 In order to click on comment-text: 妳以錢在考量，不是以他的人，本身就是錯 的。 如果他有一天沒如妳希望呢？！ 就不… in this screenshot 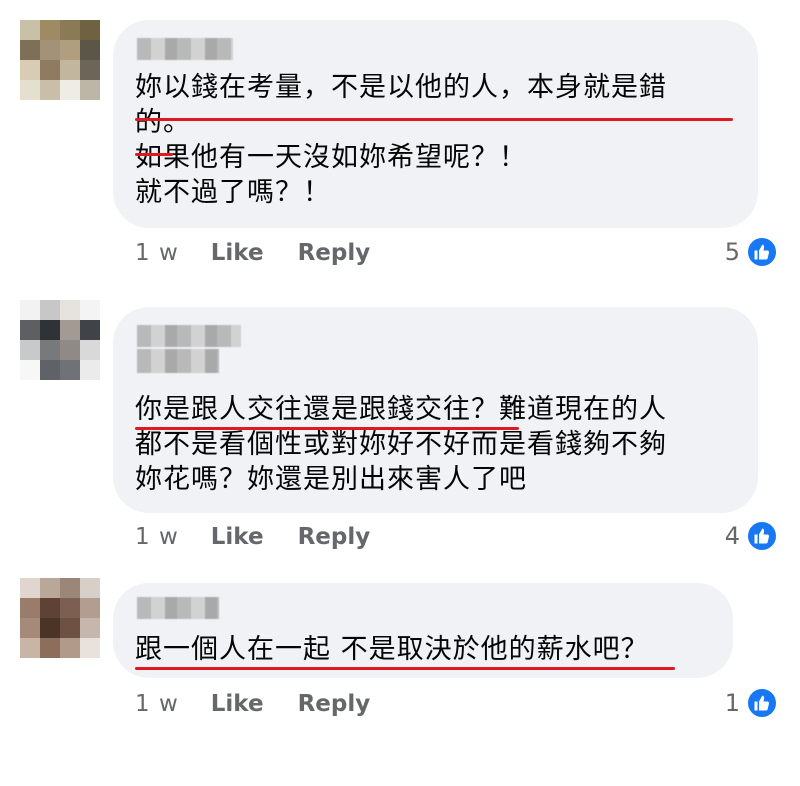, I will do `click(401, 140)`.